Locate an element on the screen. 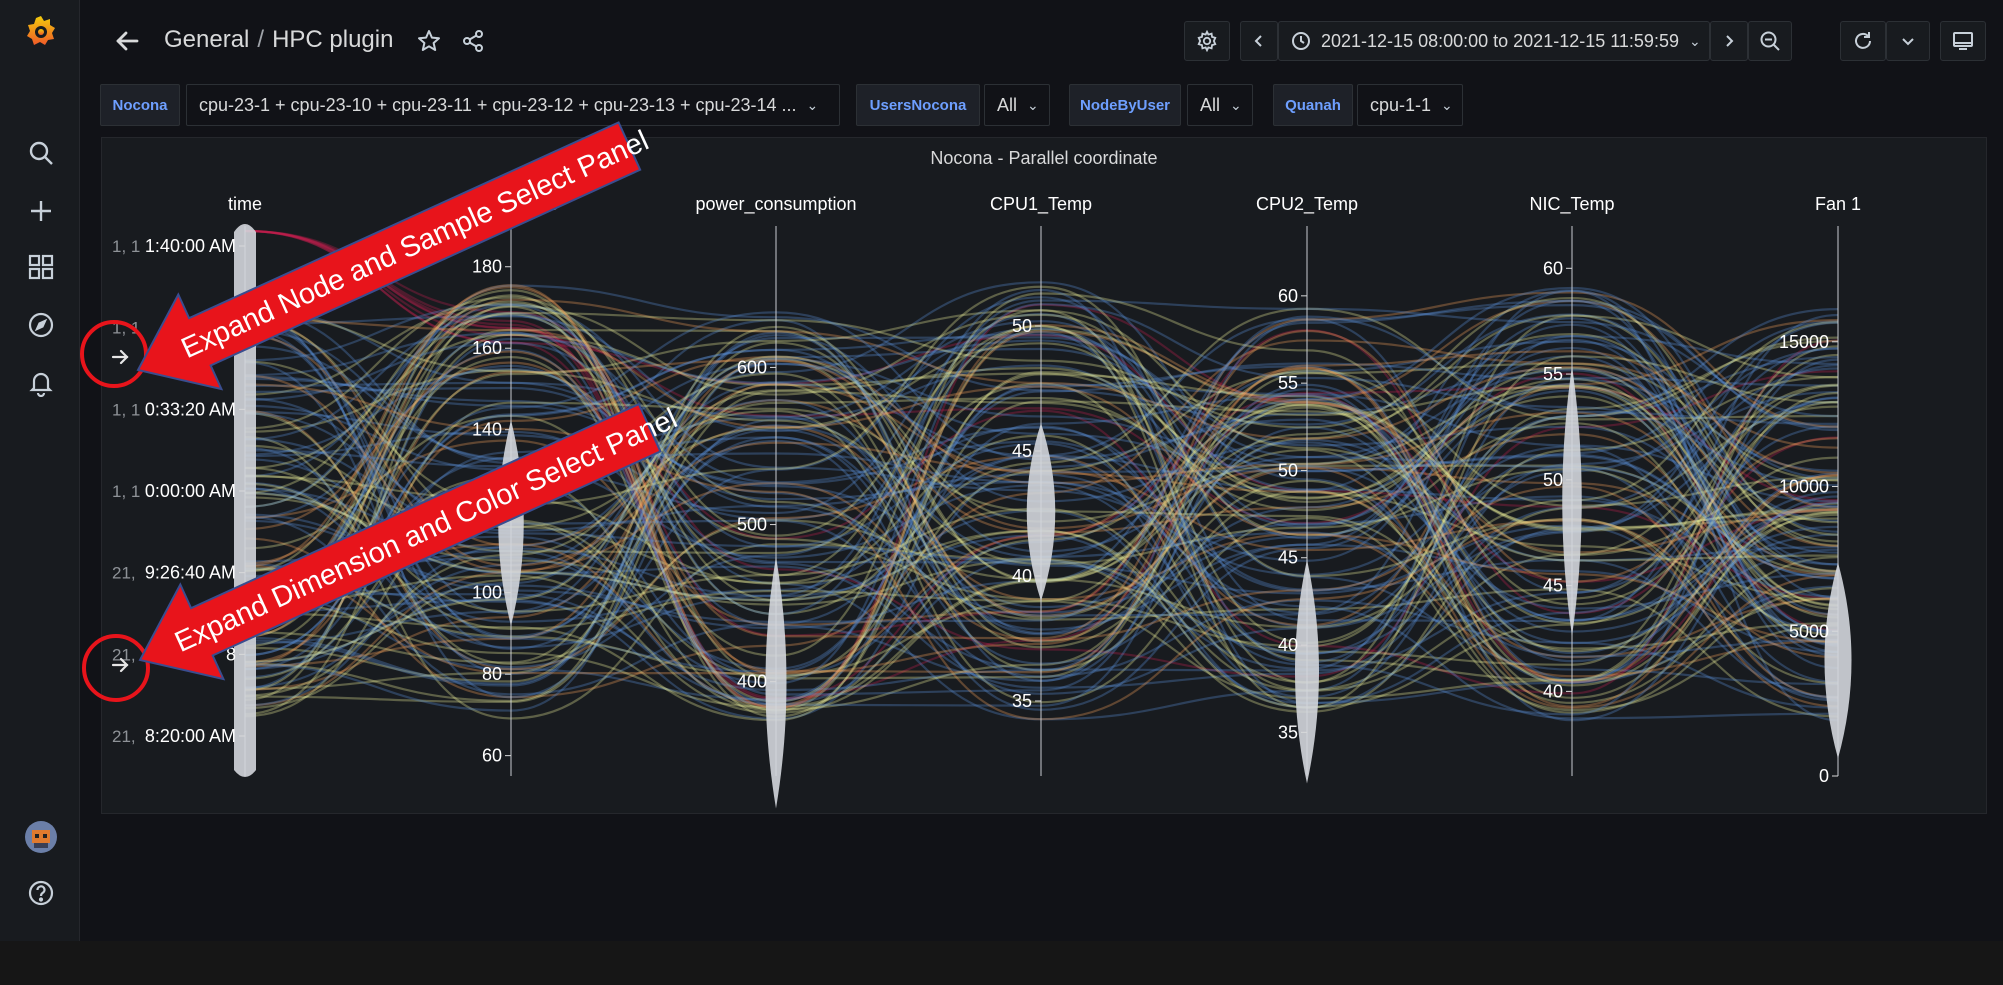 The image size is (2003, 985). axis-tick-label: 0:00:00 AM is located at coordinates (190, 491).